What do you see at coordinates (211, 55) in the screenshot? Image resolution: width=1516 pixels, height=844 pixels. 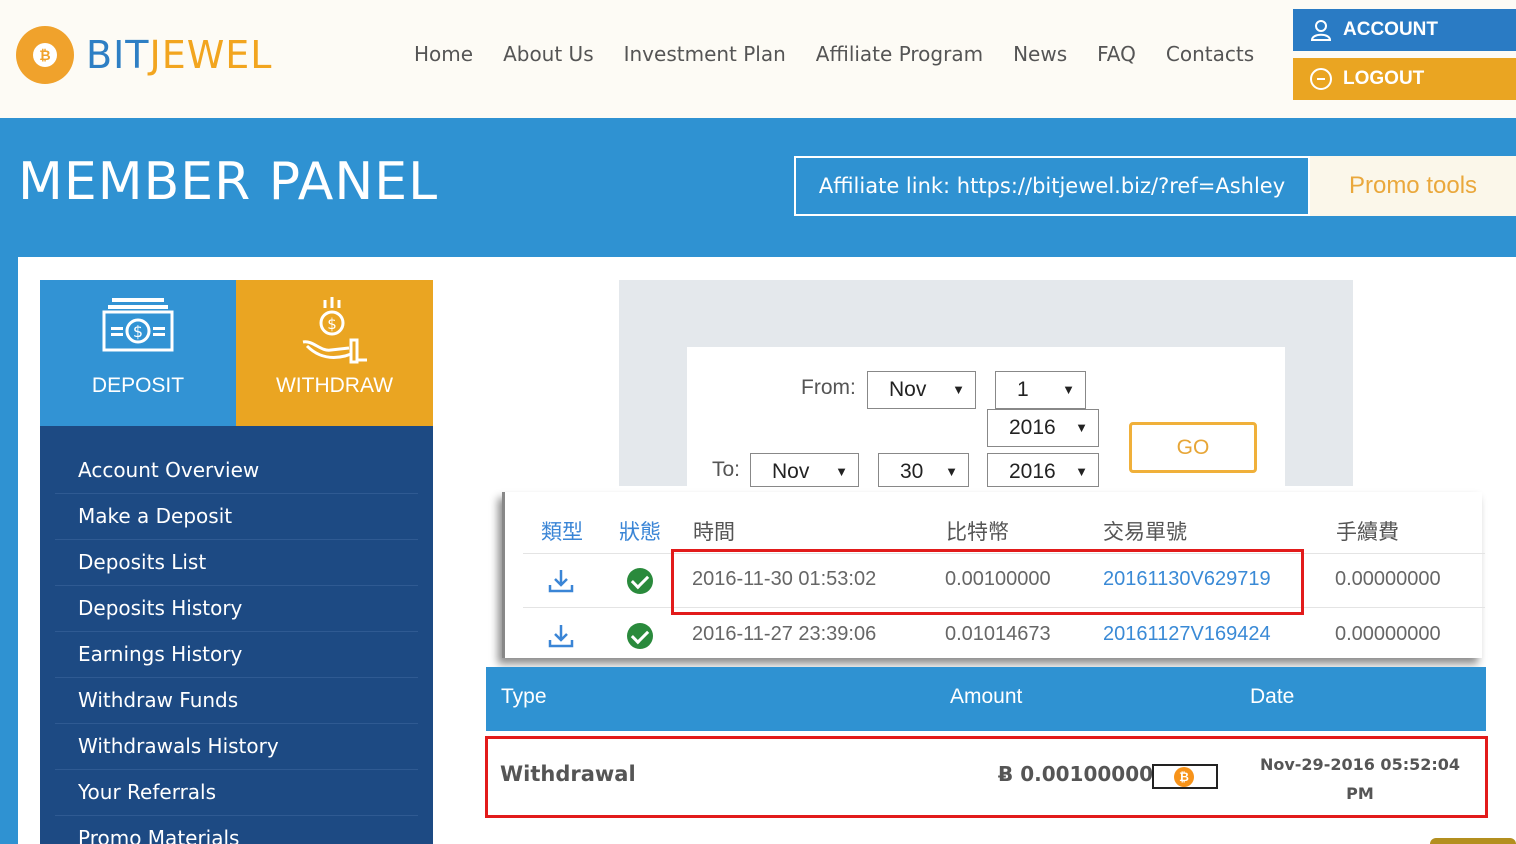 I see `brand-name-part2: JEWEL` at bounding box center [211, 55].